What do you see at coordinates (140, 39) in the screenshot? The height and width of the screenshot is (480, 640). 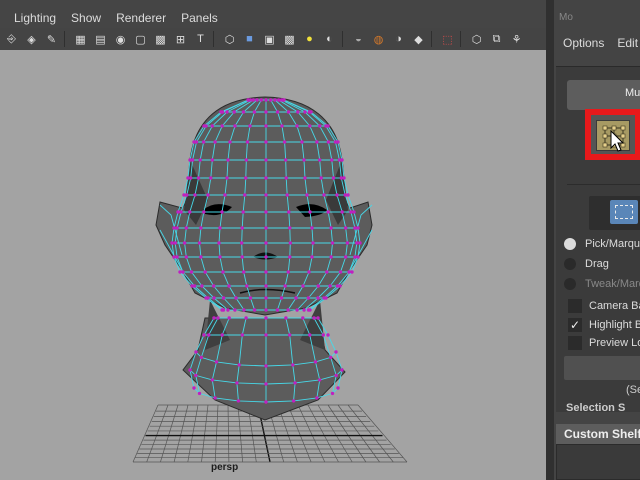 I see `safe-area-icon: ▢` at bounding box center [140, 39].